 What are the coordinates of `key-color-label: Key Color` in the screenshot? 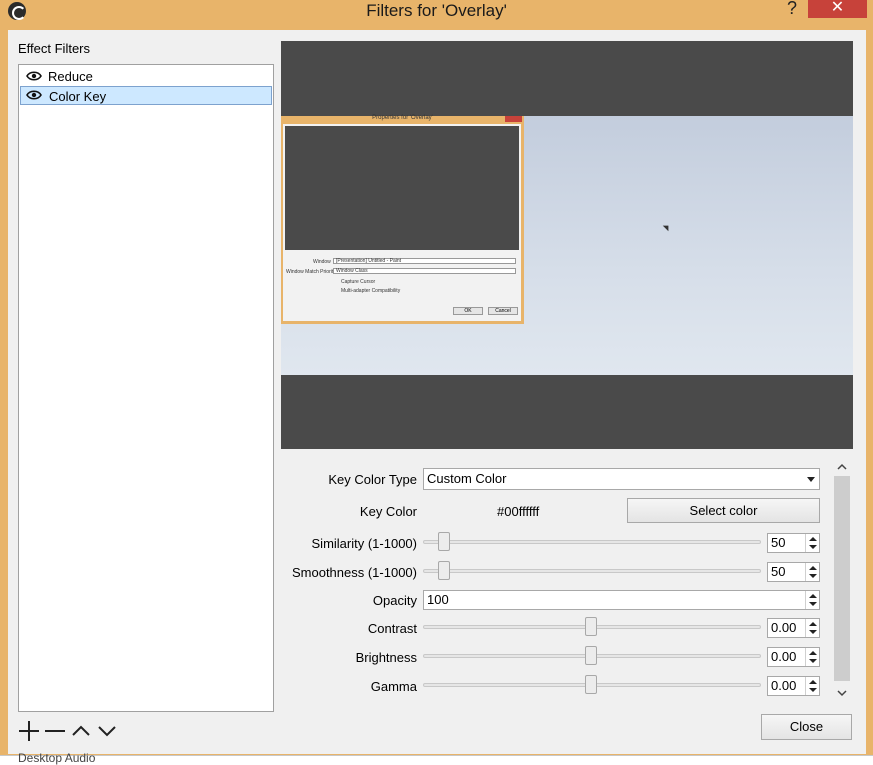 It's located at (388, 511).